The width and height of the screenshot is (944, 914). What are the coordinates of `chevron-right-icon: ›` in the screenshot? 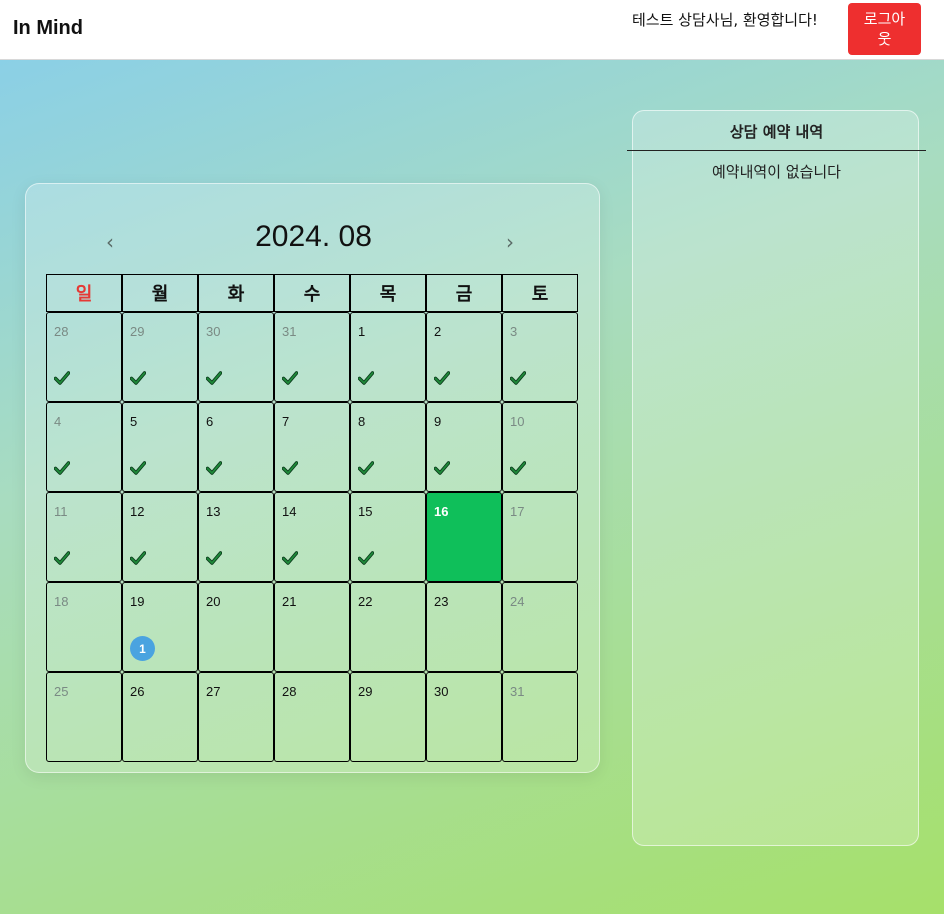 It's located at (510, 242).